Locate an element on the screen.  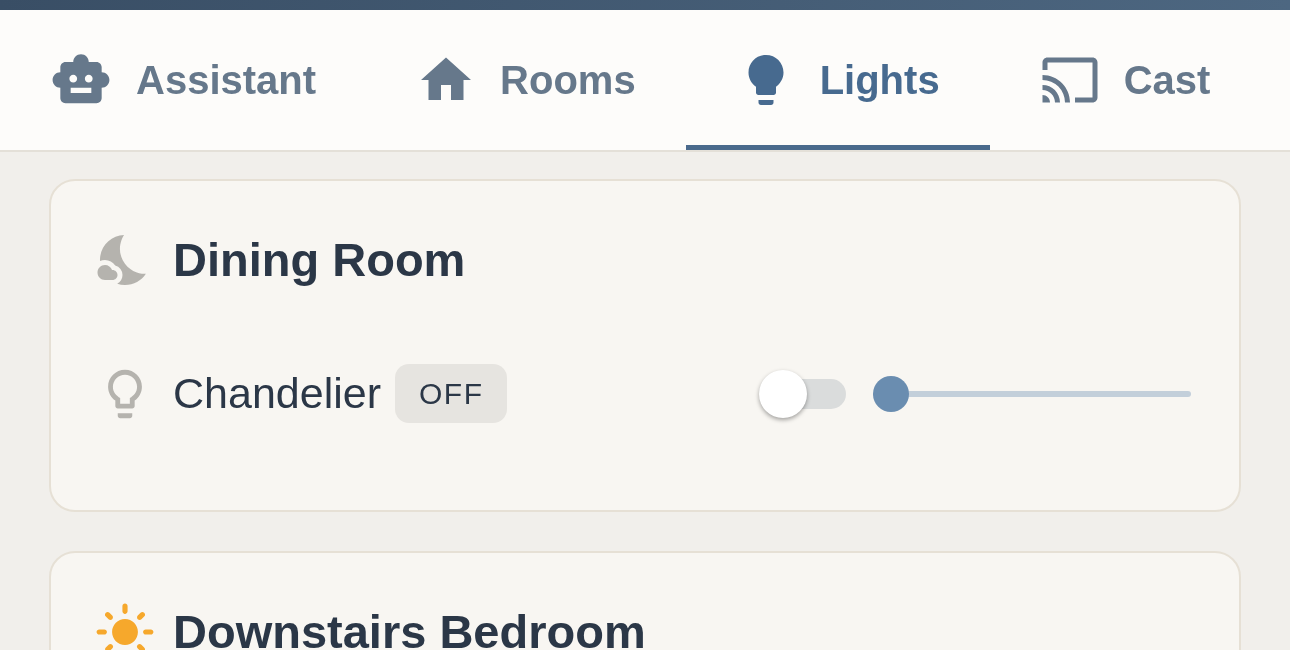
tab: Cast is located at coordinates (1125, 80).